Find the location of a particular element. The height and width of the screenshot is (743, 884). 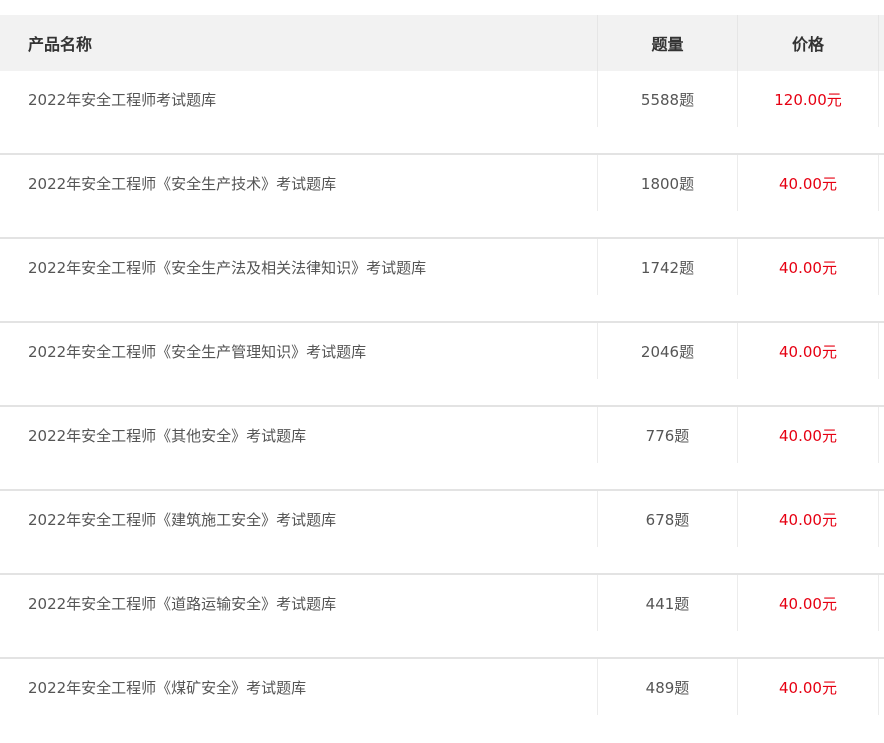

product-name: 2022年安全工程师考试题库 is located at coordinates (298, 99).